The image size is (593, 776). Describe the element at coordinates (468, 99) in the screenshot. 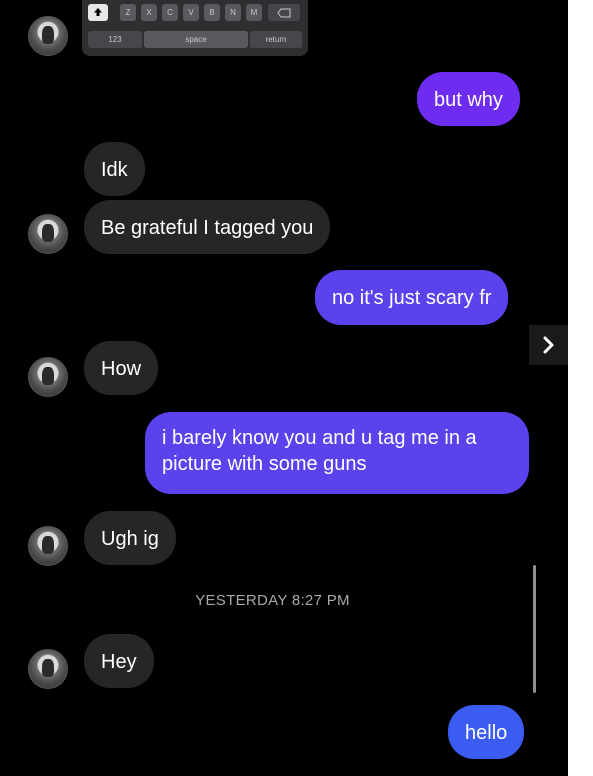

I see `message-bubble-outgoing: but why` at that location.